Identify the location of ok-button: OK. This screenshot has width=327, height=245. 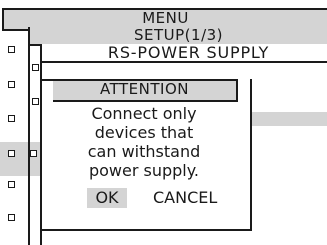
(107, 198).